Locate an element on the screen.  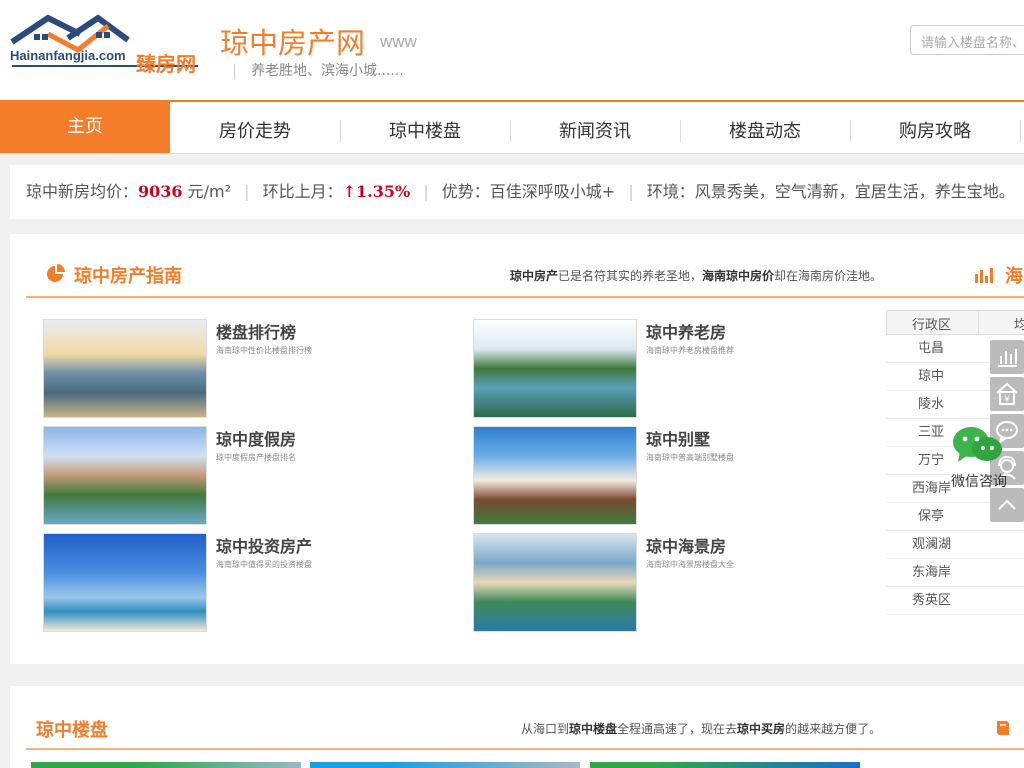
guide-desc-text: 却在海南房价洼地。 is located at coordinates (828, 276).